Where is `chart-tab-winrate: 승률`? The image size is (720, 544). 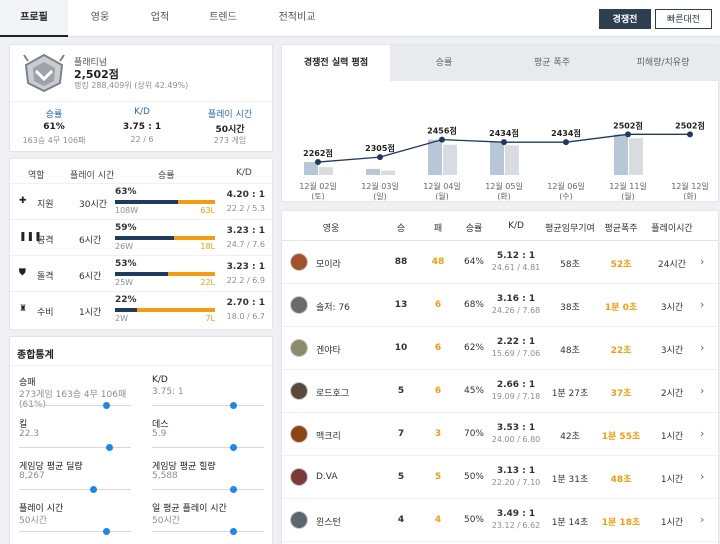
chart-tab-winrate: 승률 is located at coordinates (444, 63).